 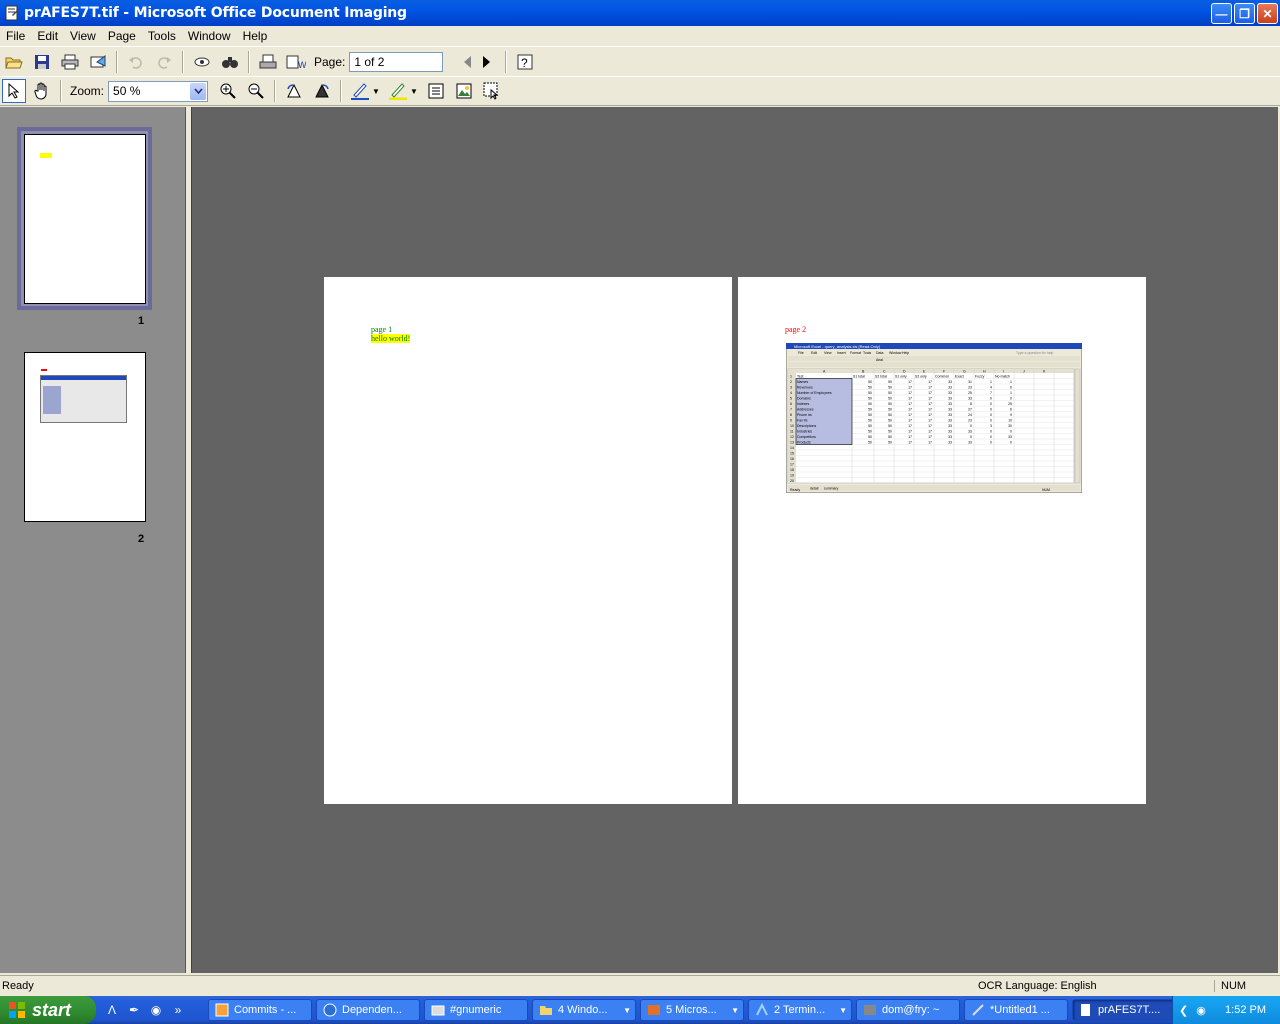 What do you see at coordinates (162, 36) in the screenshot?
I see `menu-tools: Tools` at bounding box center [162, 36].